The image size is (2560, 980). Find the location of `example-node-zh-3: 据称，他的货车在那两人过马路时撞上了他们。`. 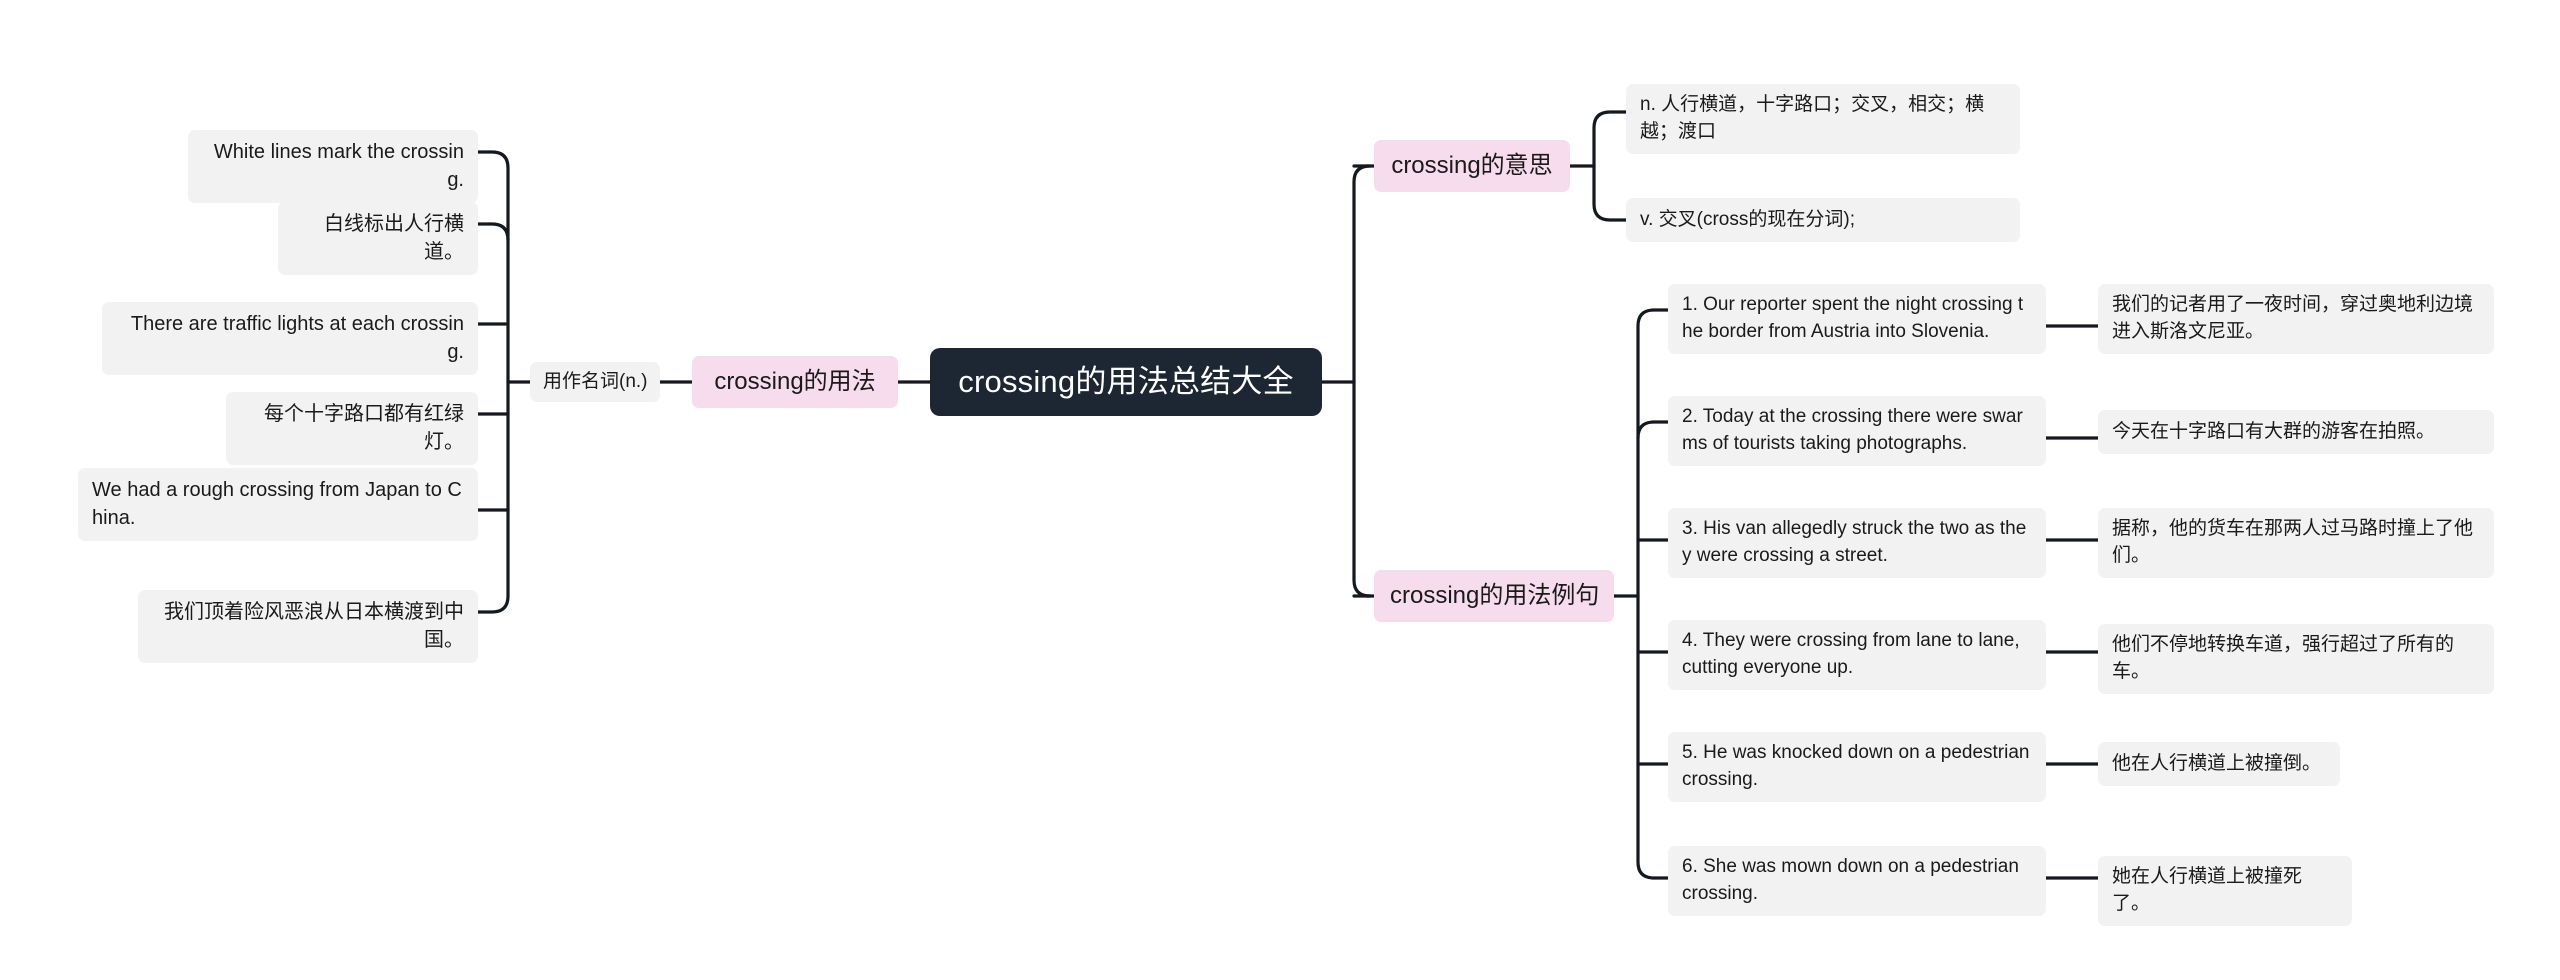

example-node-zh-3: 据称，他的货车在那两人过马路时撞上了他们。 is located at coordinates (2296, 543).